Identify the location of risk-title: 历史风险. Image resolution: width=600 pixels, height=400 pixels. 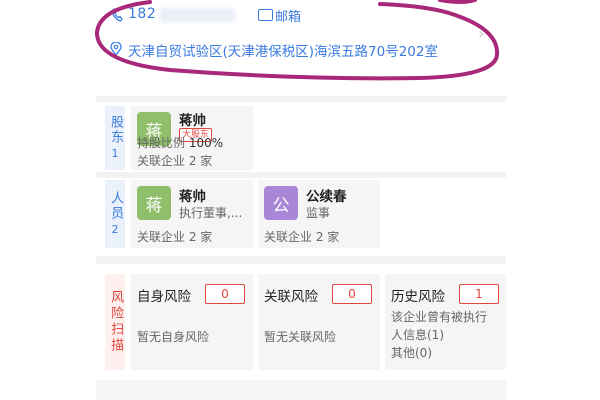
(418, 297).